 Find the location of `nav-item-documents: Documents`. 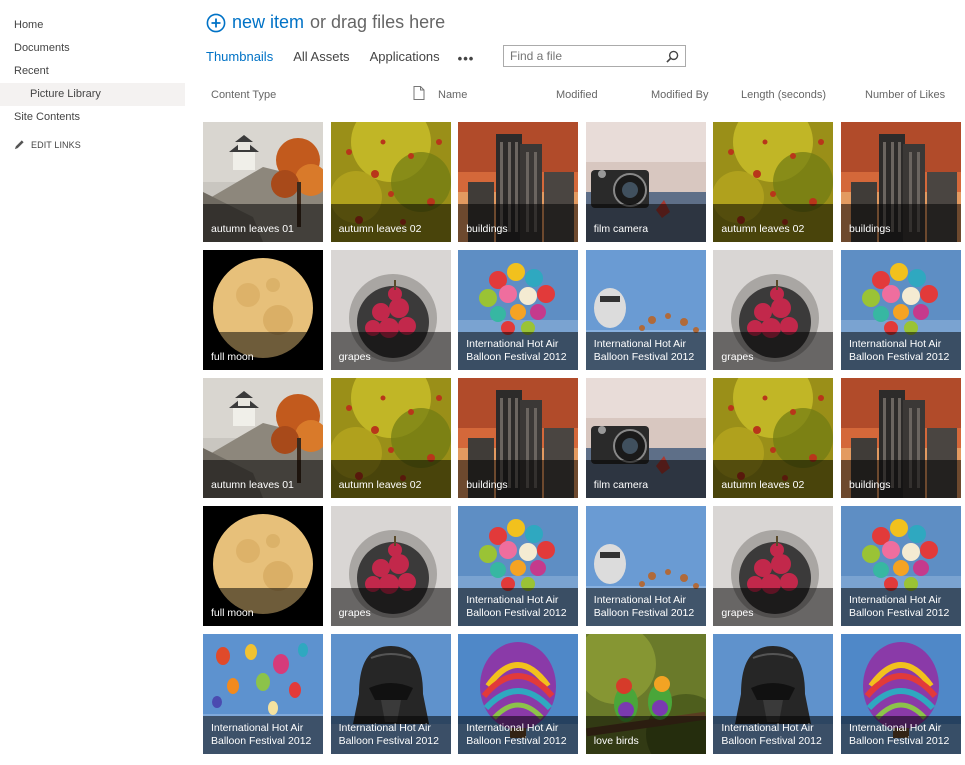

nav-item-documents: Documents is located at coordinates (92, 48).